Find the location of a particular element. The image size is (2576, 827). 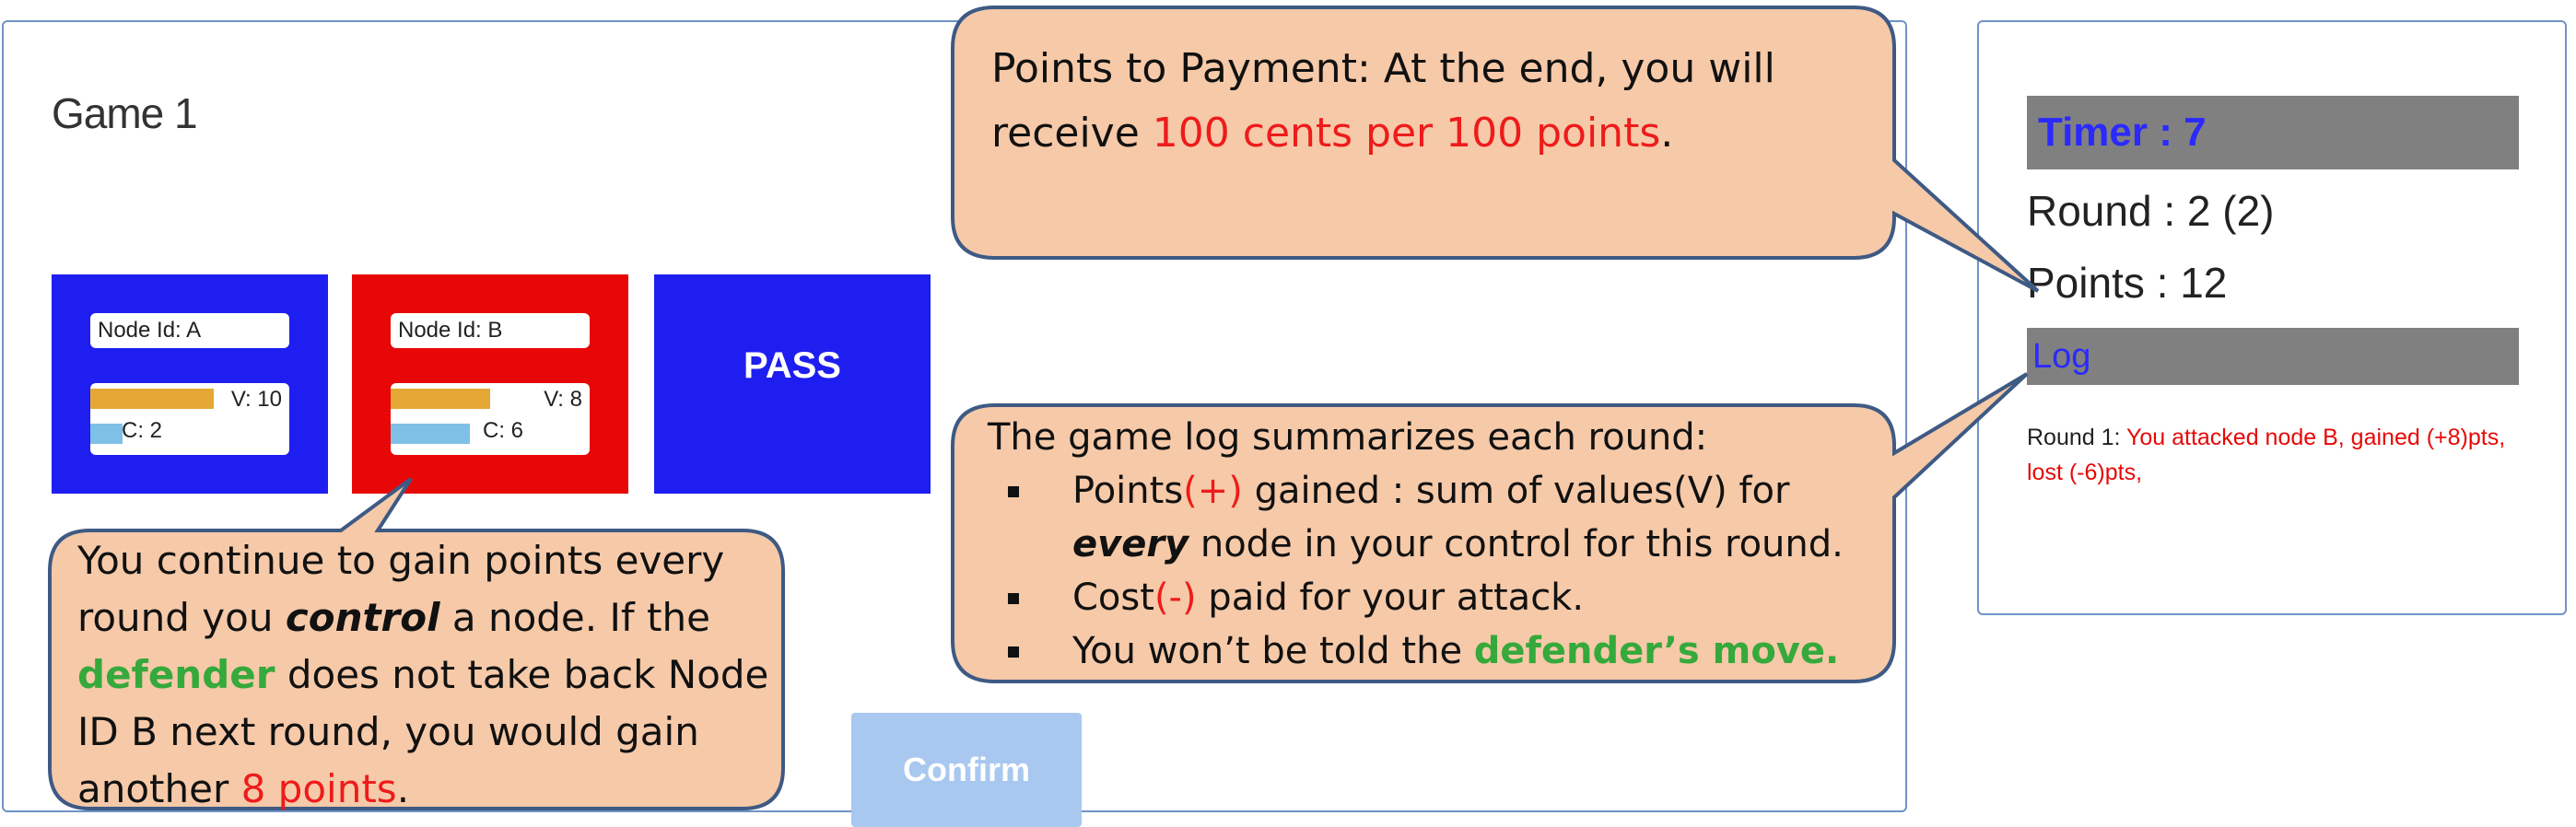

cost-label: C: 2 is located at coordinates (142, 430).